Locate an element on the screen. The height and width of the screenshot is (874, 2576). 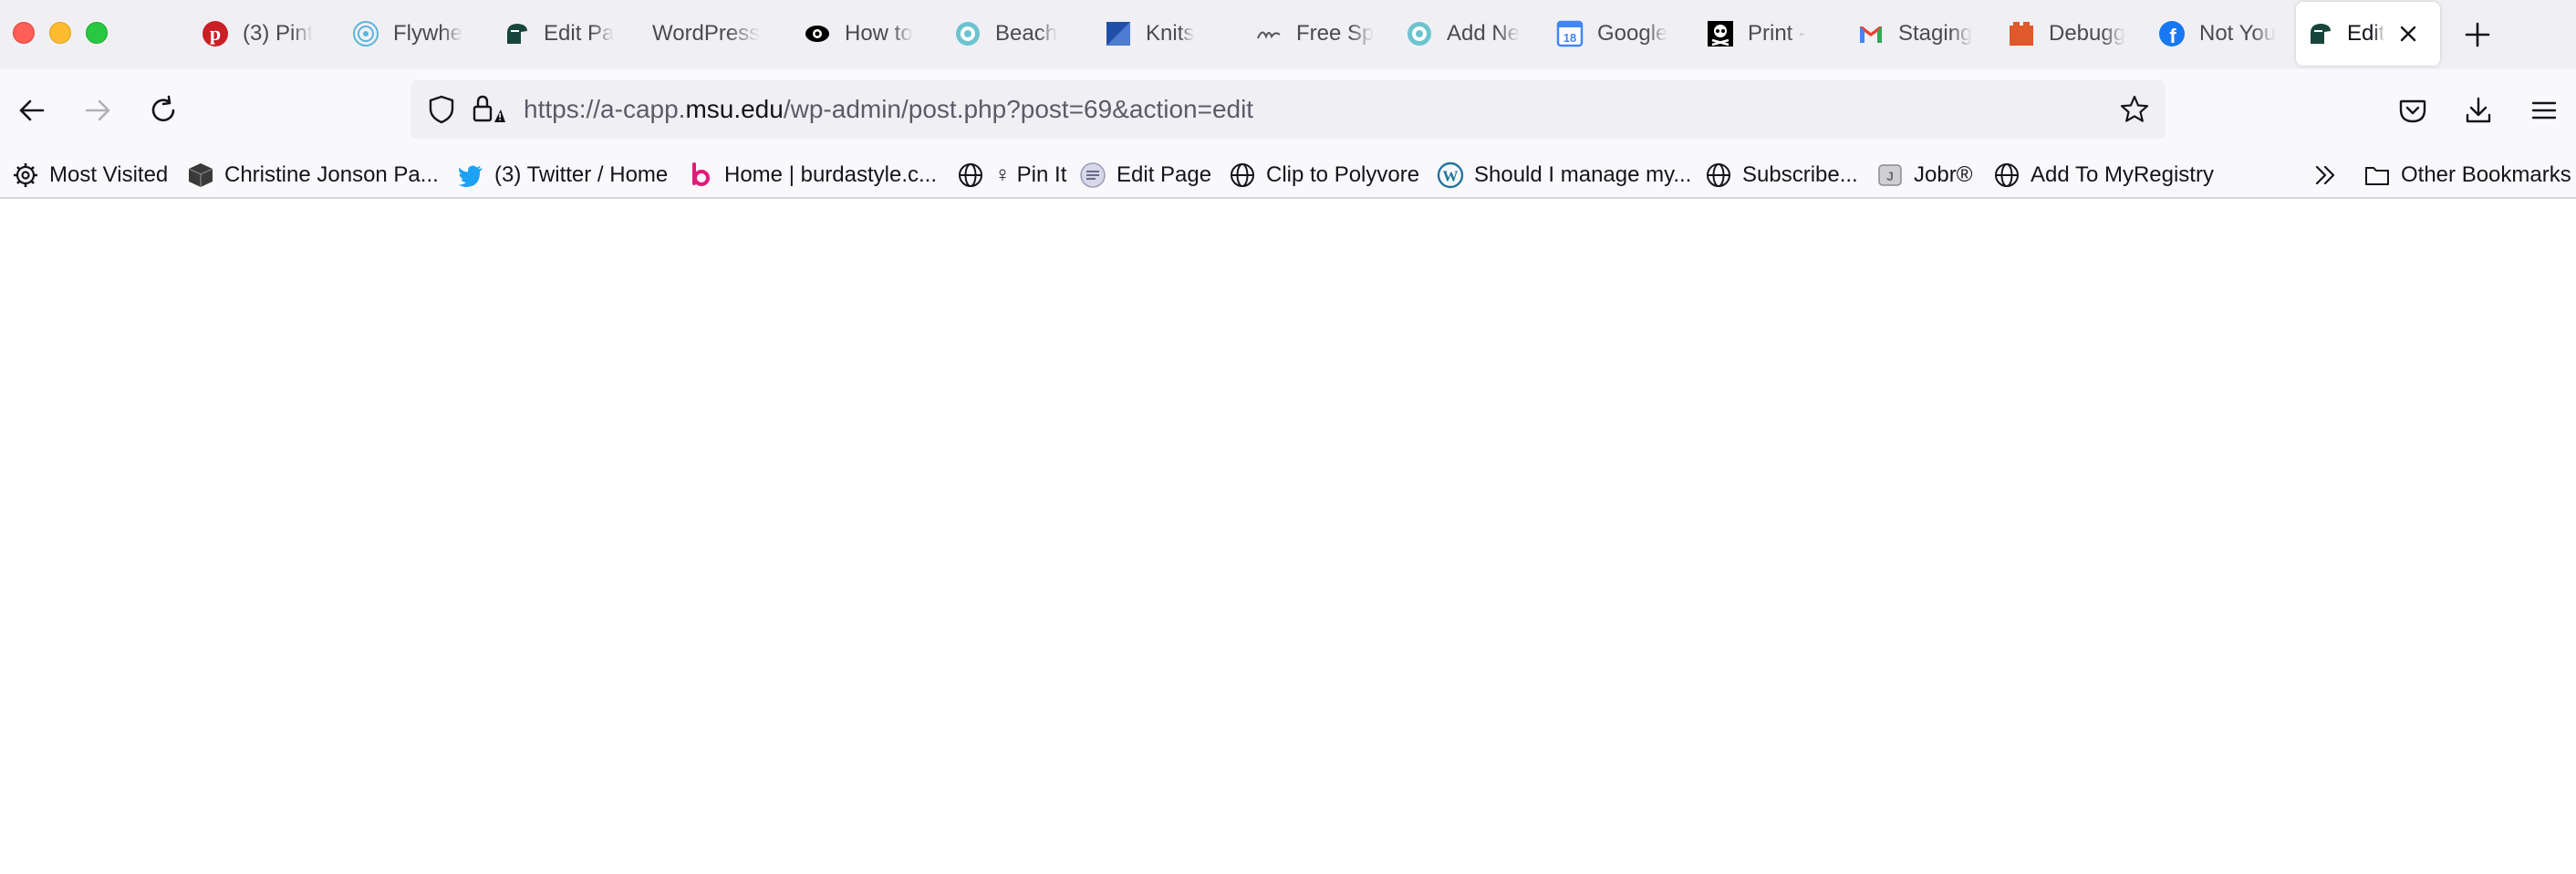
tab-title: Debugg is located at coordinates (2088, 33).